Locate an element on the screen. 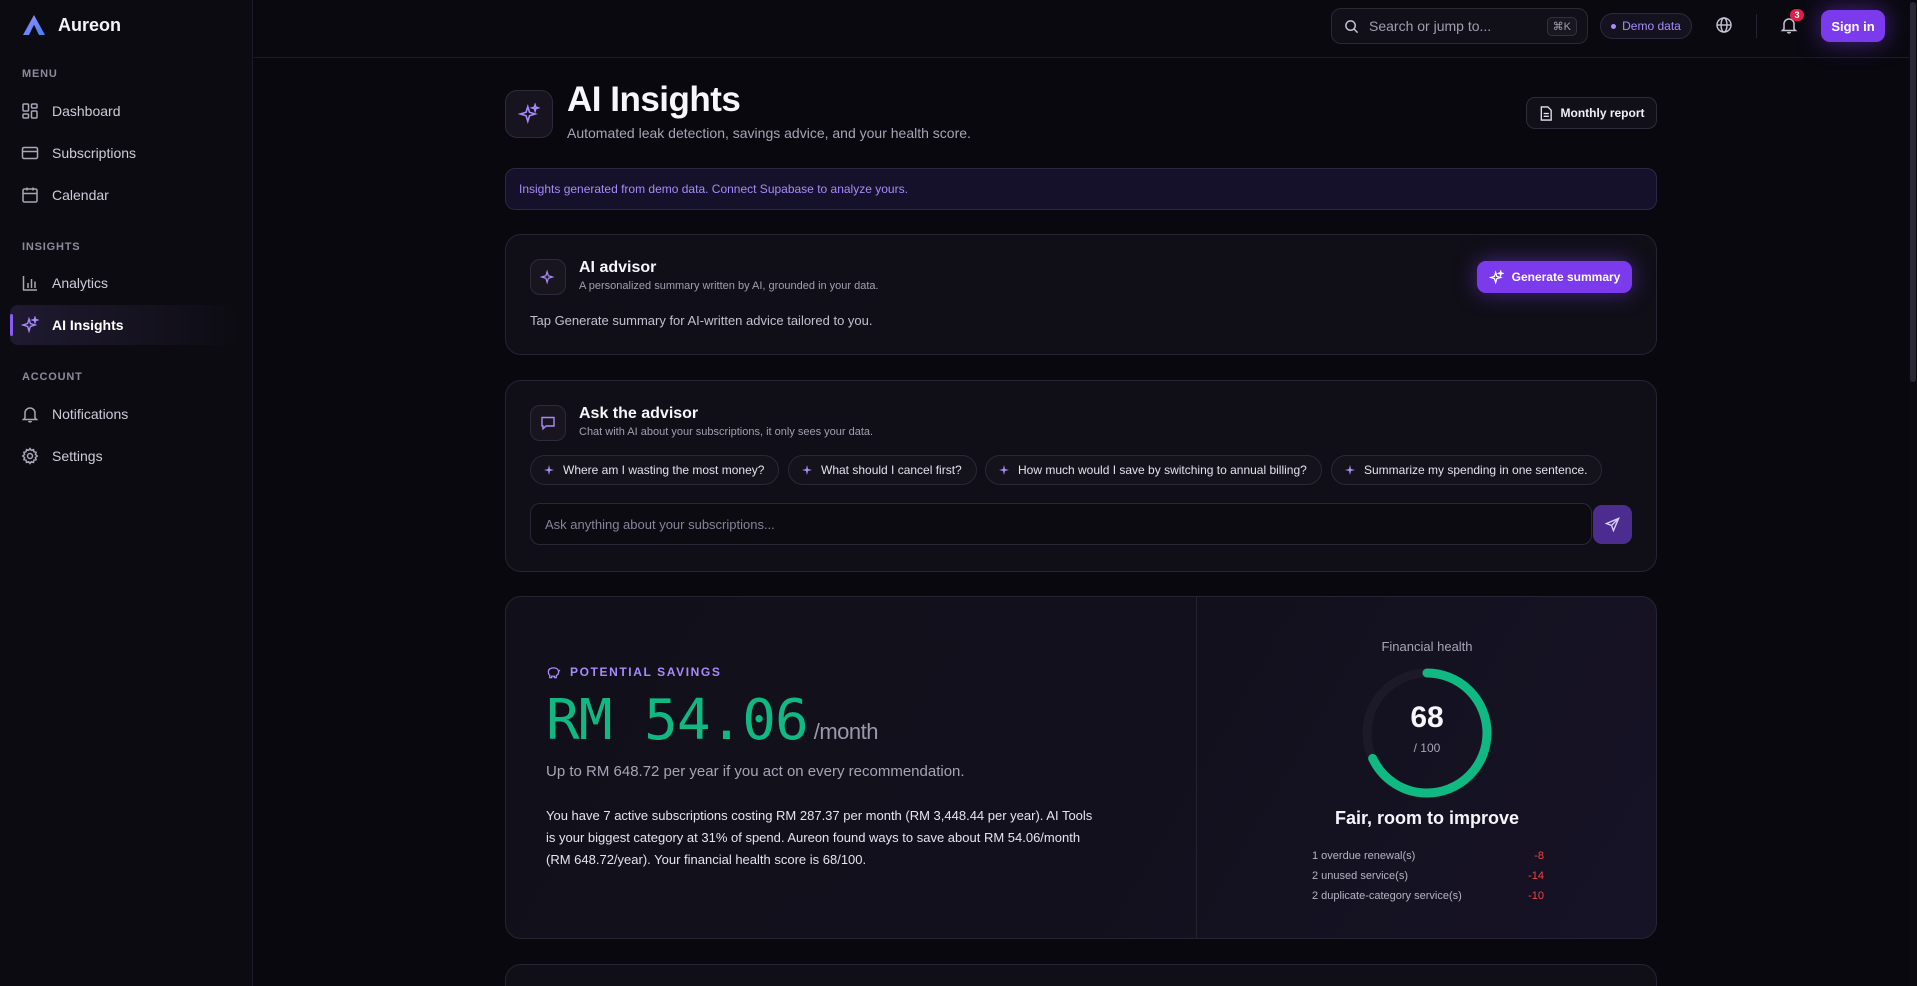  page-icon is located at coordinates (529, 114).